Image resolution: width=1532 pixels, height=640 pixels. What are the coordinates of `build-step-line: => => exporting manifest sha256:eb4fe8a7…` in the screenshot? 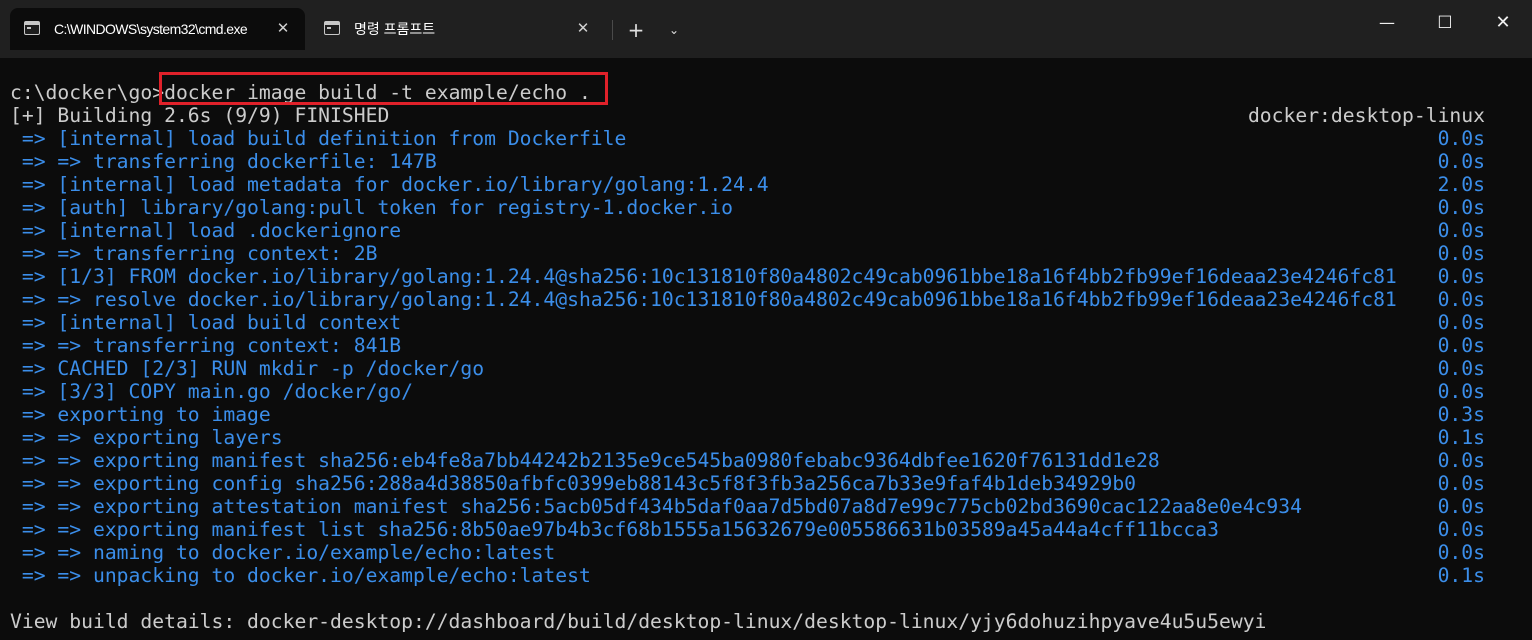 It's located at (747, 460).